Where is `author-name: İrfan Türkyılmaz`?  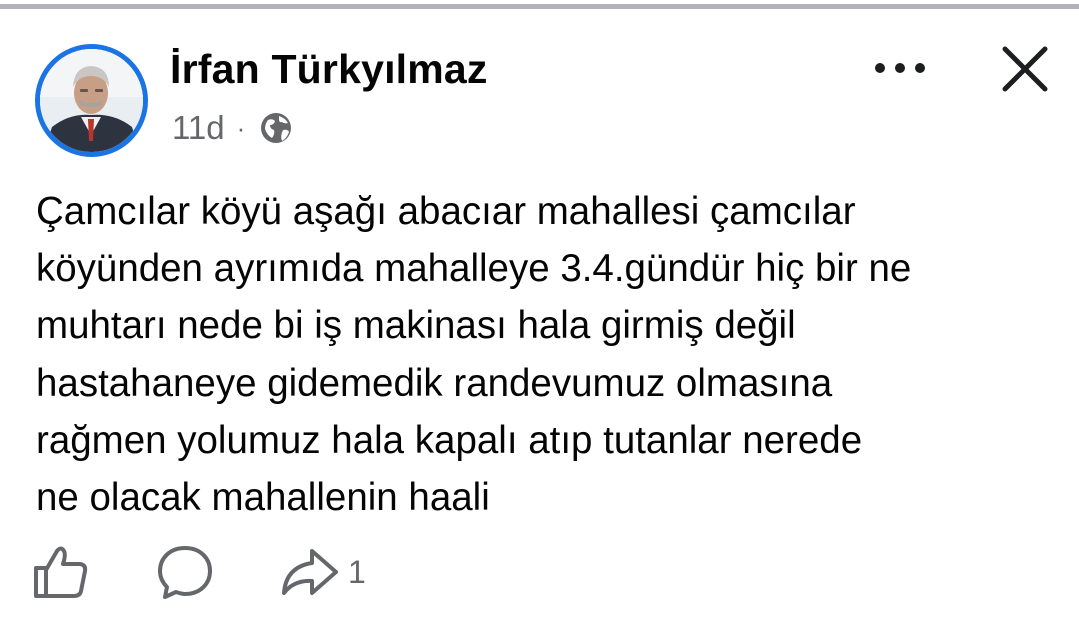
author-name: İrfan Türkyılmaz is located at coordinates (329, 69).